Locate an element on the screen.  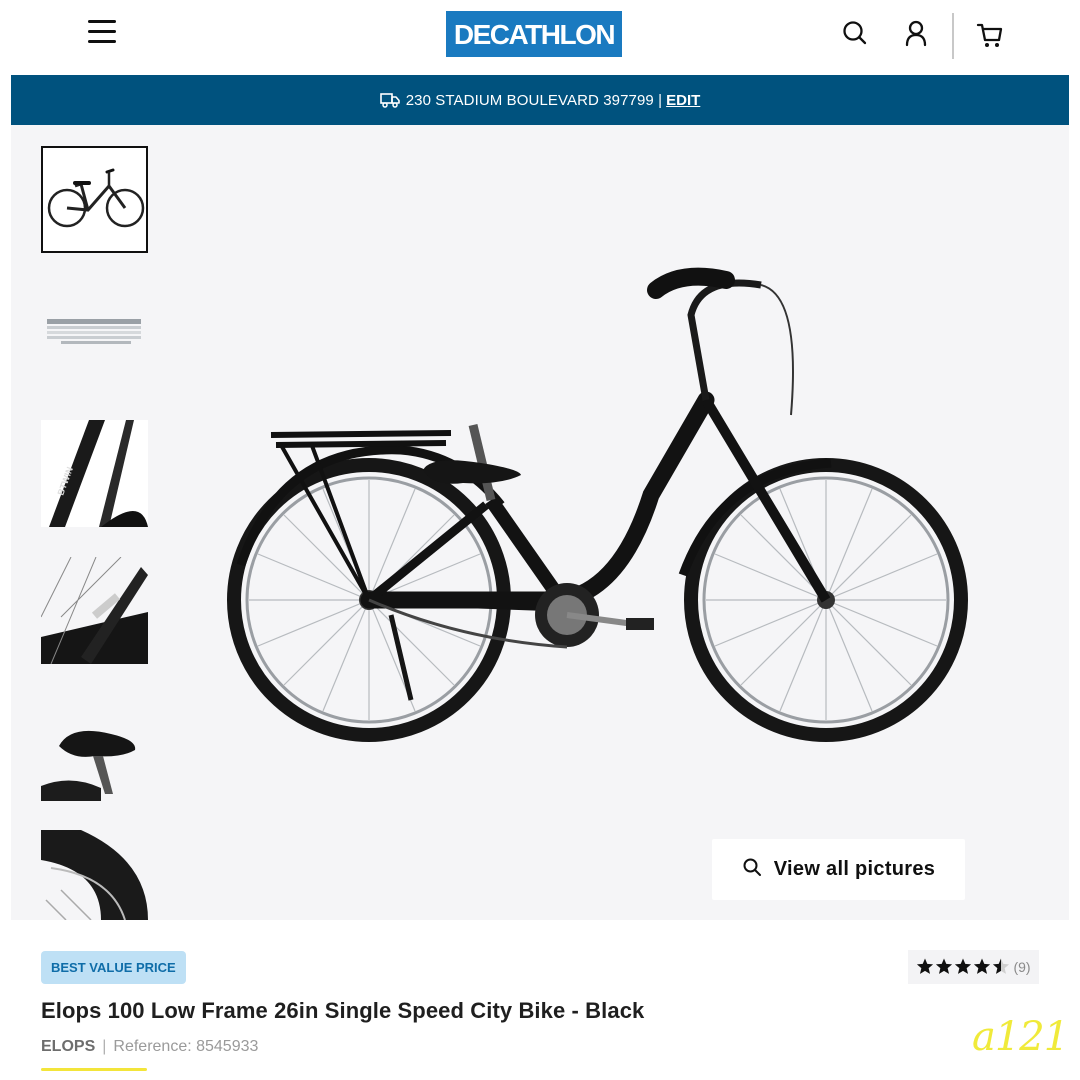
rating-summary: (9) is located at coordinates (973, 967).